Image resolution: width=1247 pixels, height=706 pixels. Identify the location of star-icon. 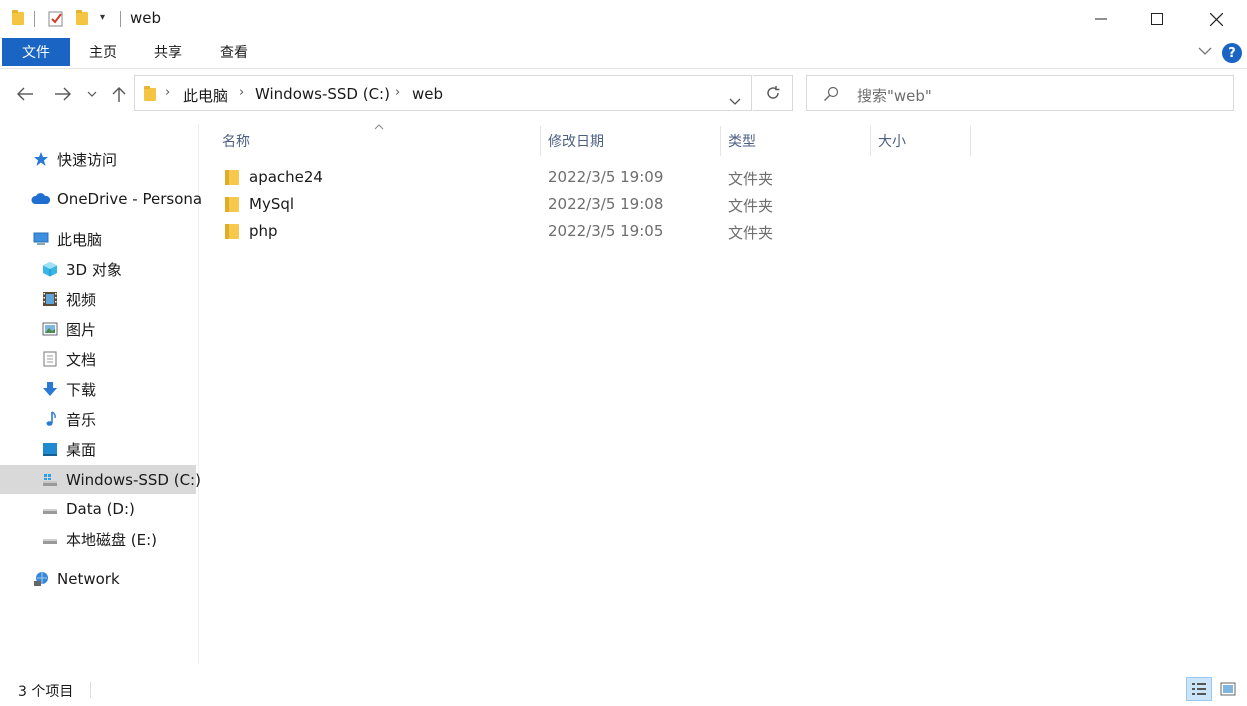
(41, 159).